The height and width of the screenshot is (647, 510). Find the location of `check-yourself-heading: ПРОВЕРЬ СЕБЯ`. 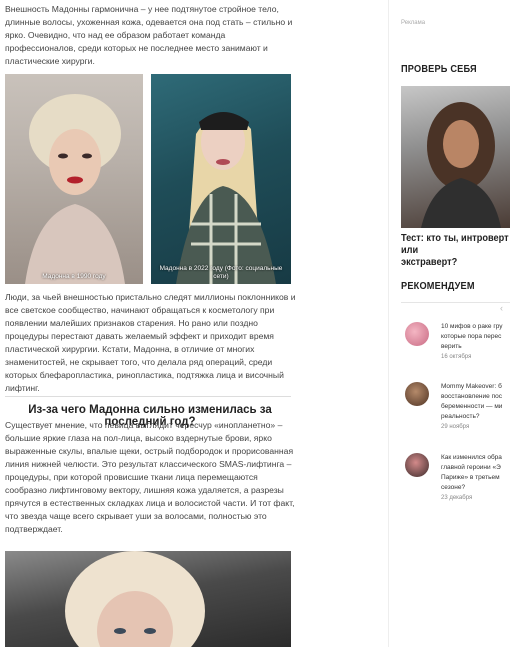

check-yourself-heading: ПРОВЕРЬ СЕБЯ is located at coordinates (439, 69).